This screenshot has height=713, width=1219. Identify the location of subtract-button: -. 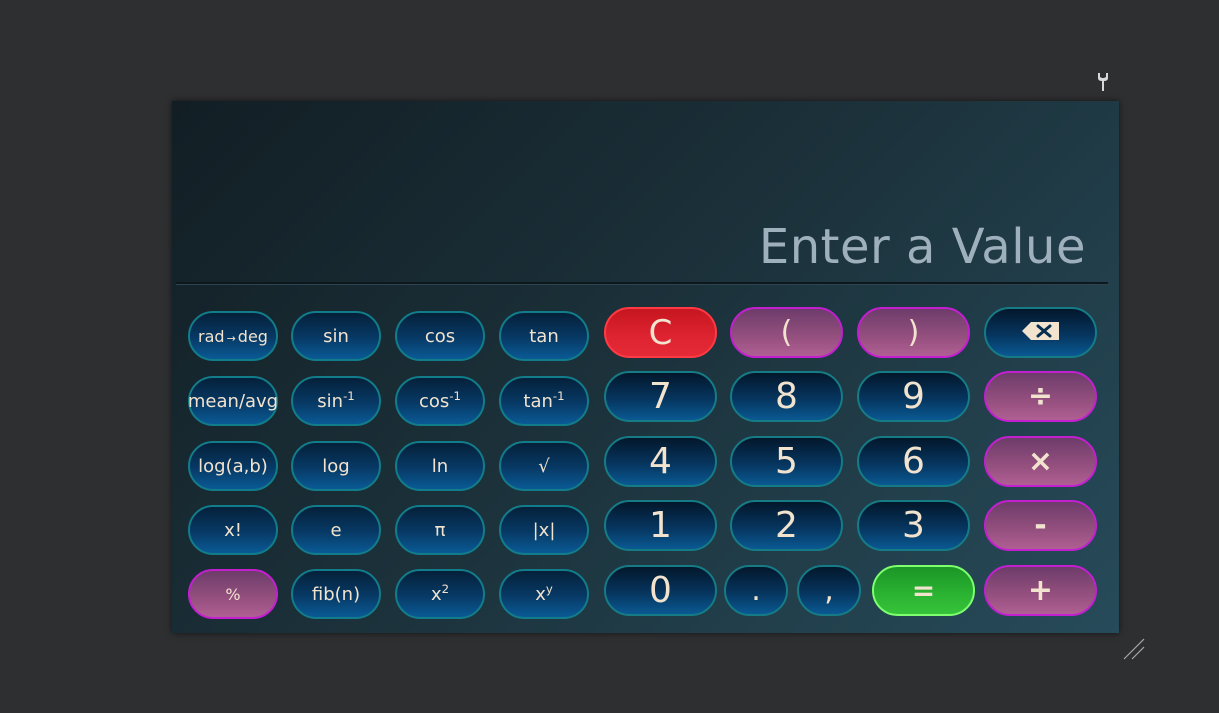
(1040, 525).